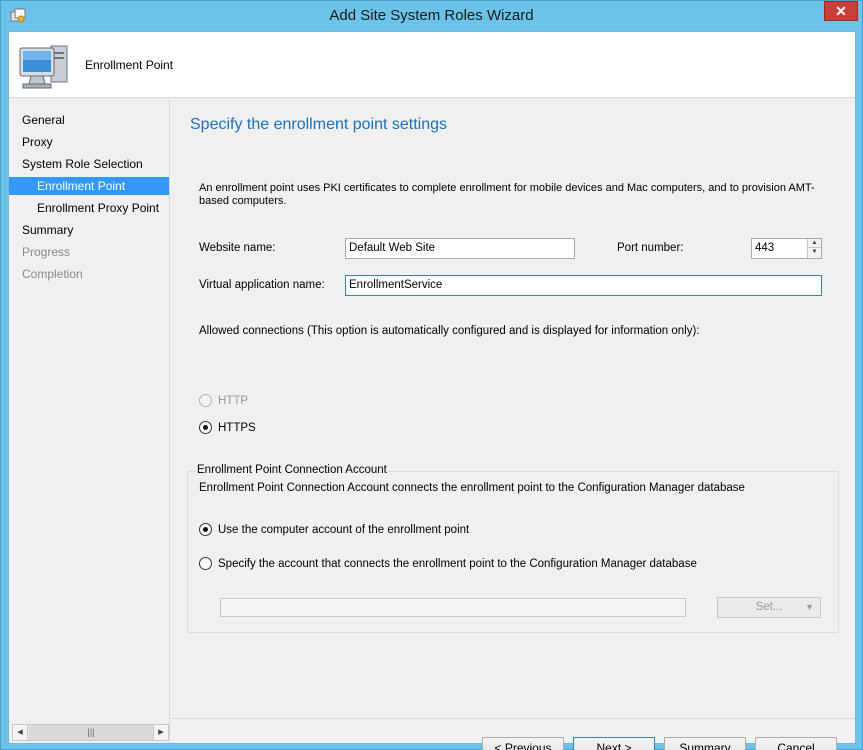 The image size is (863, 750). What do you see at coordinates (129, 65) in the screenshot?
I see `header-title: Enrollment Point` at bounding box center [129, 65].